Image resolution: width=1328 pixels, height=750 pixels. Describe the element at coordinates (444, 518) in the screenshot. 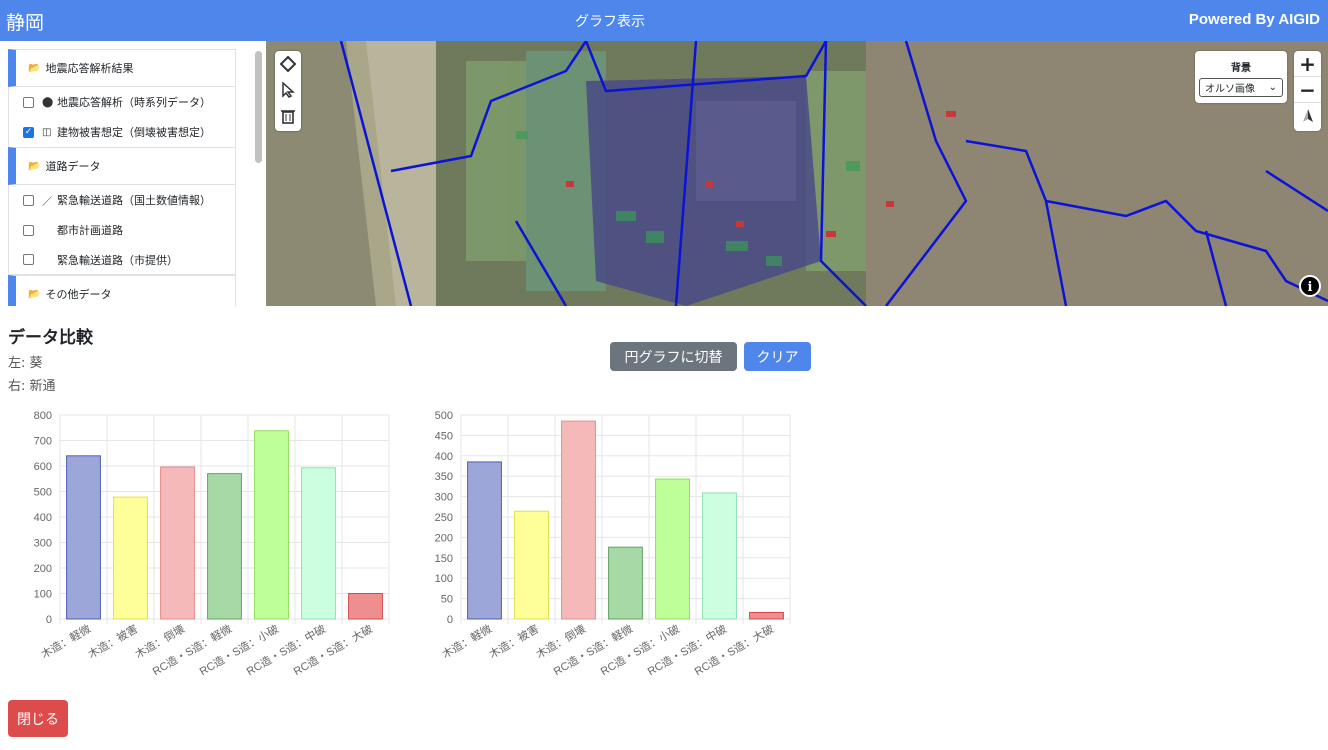

I see `y-tick-label: 250` at that location.